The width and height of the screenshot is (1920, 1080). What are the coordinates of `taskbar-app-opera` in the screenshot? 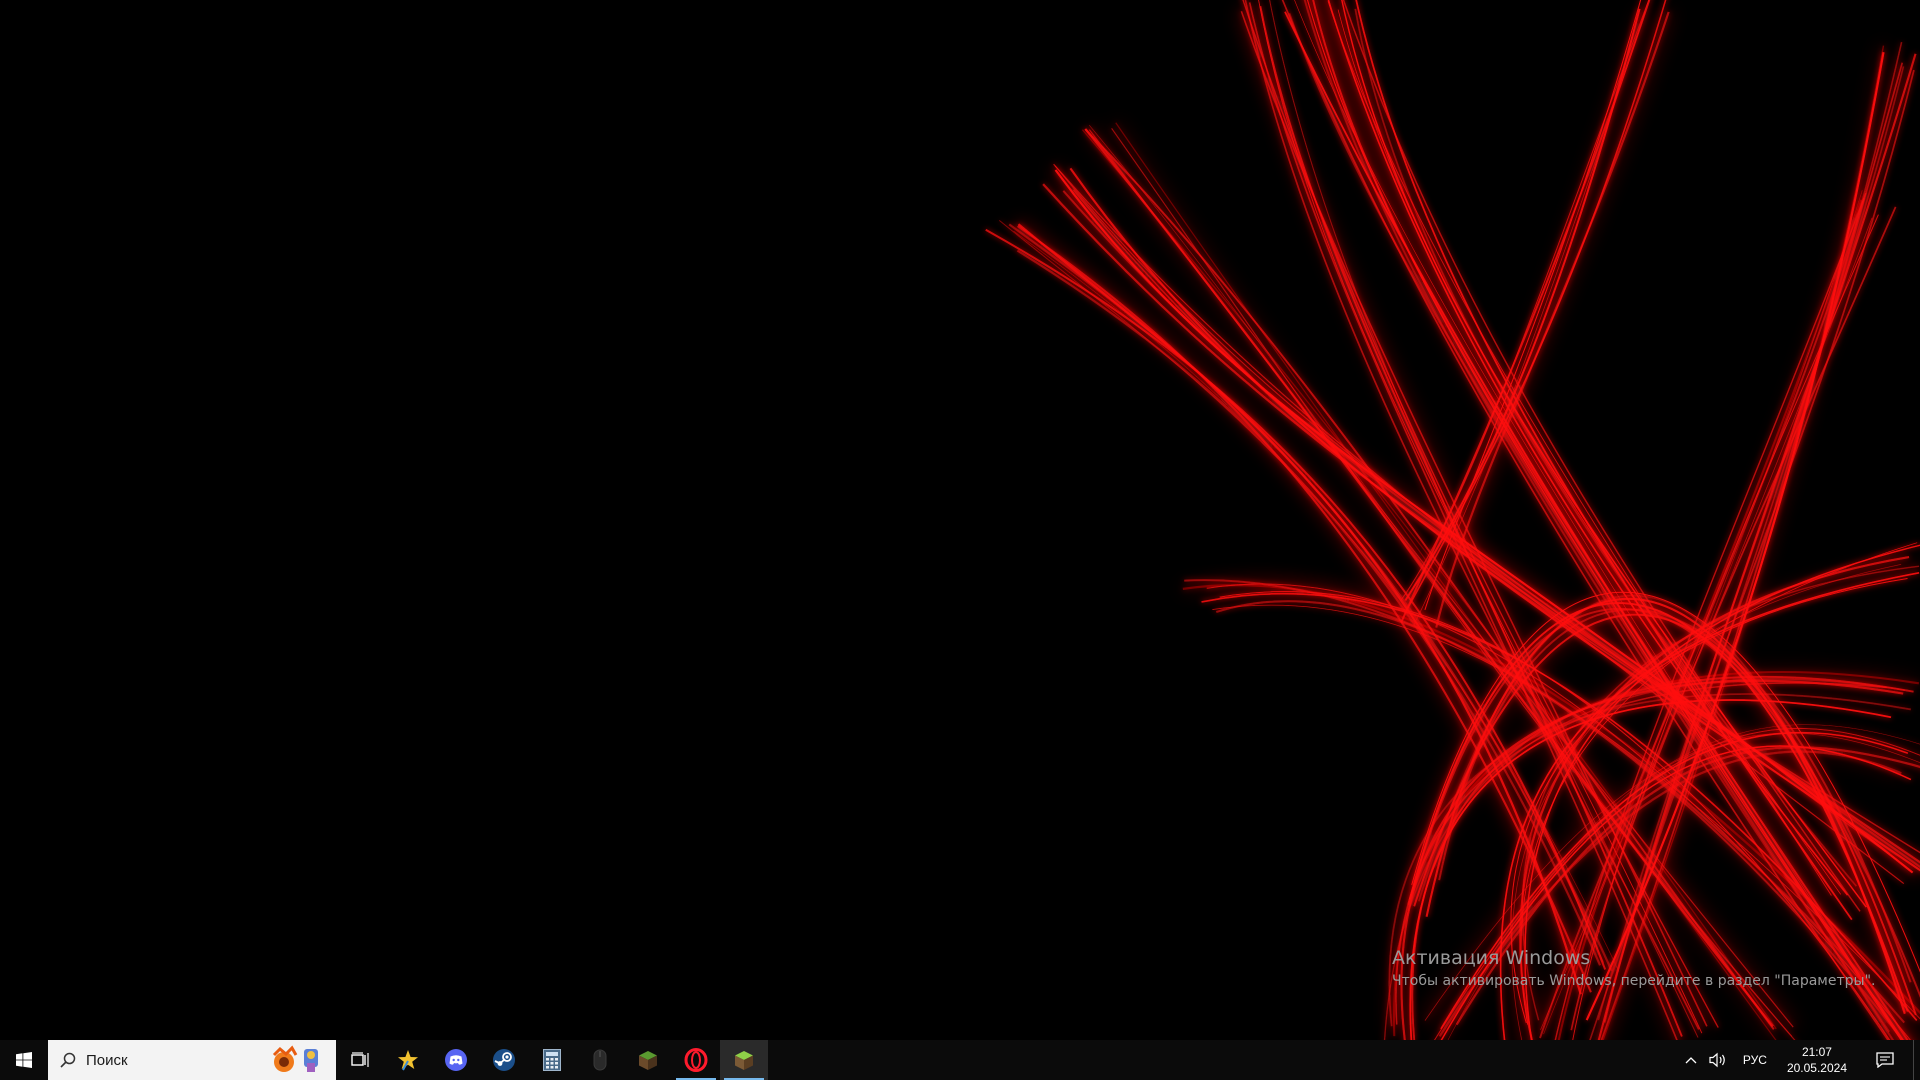 It's located at (696, 1060).